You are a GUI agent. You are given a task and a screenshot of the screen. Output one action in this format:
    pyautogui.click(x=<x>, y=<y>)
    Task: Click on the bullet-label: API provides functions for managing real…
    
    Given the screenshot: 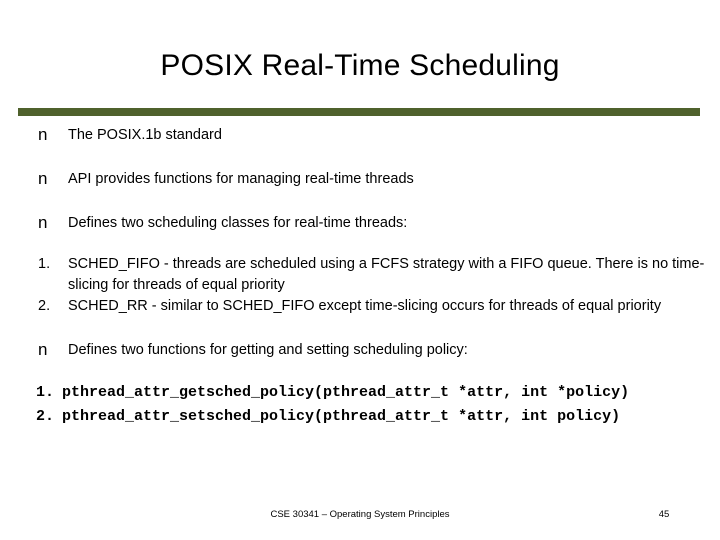 What is the action you would take?
    pyautogui.click(x=241, y=179)
    